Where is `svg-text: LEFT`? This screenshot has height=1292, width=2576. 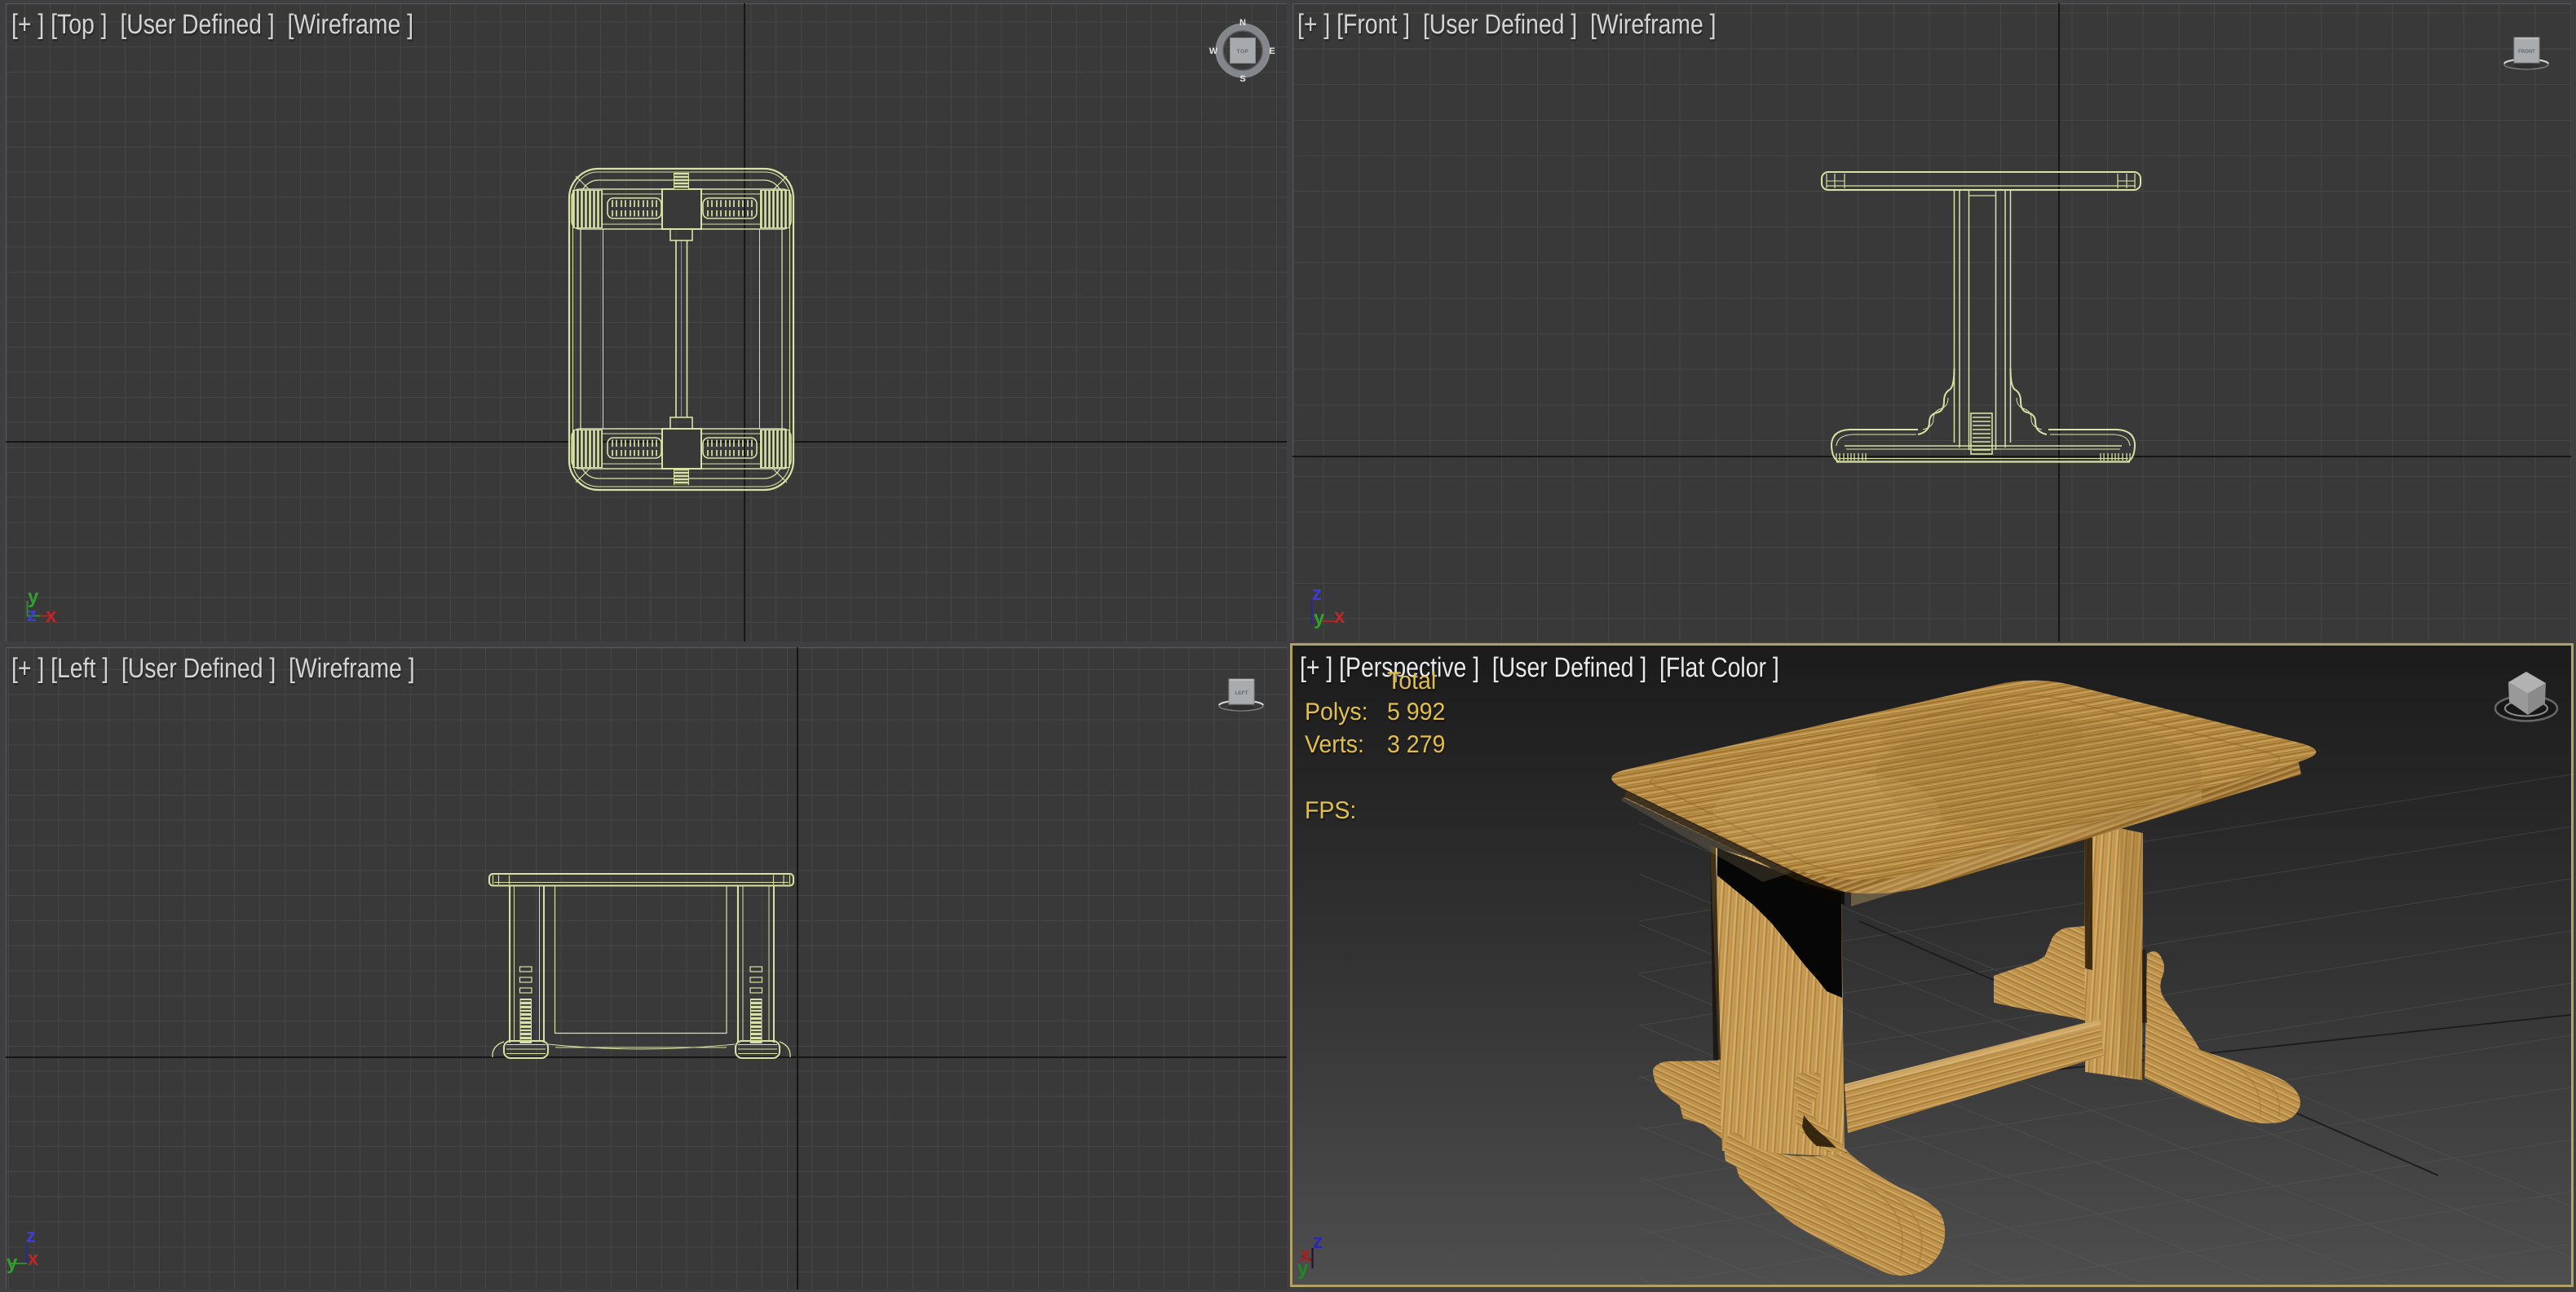 svg-text: LEFT is located at coordinates (1241, 693).